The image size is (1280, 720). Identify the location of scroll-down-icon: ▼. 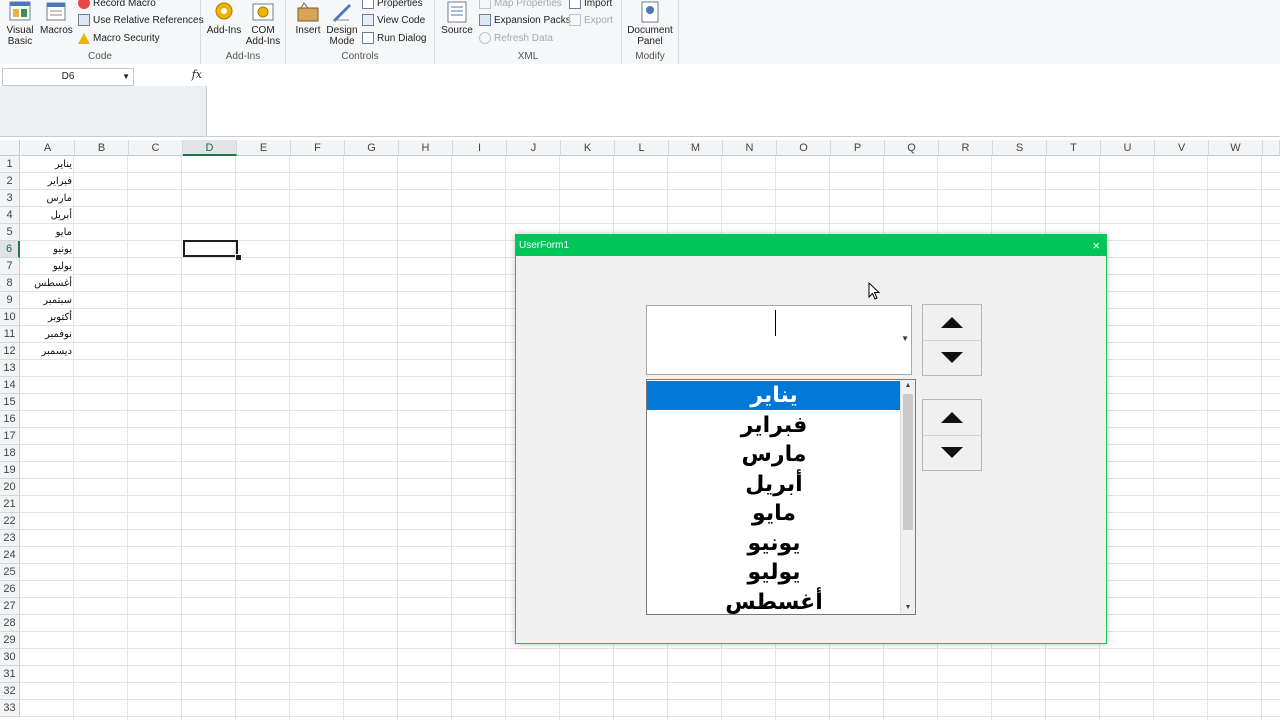
(908, 608).